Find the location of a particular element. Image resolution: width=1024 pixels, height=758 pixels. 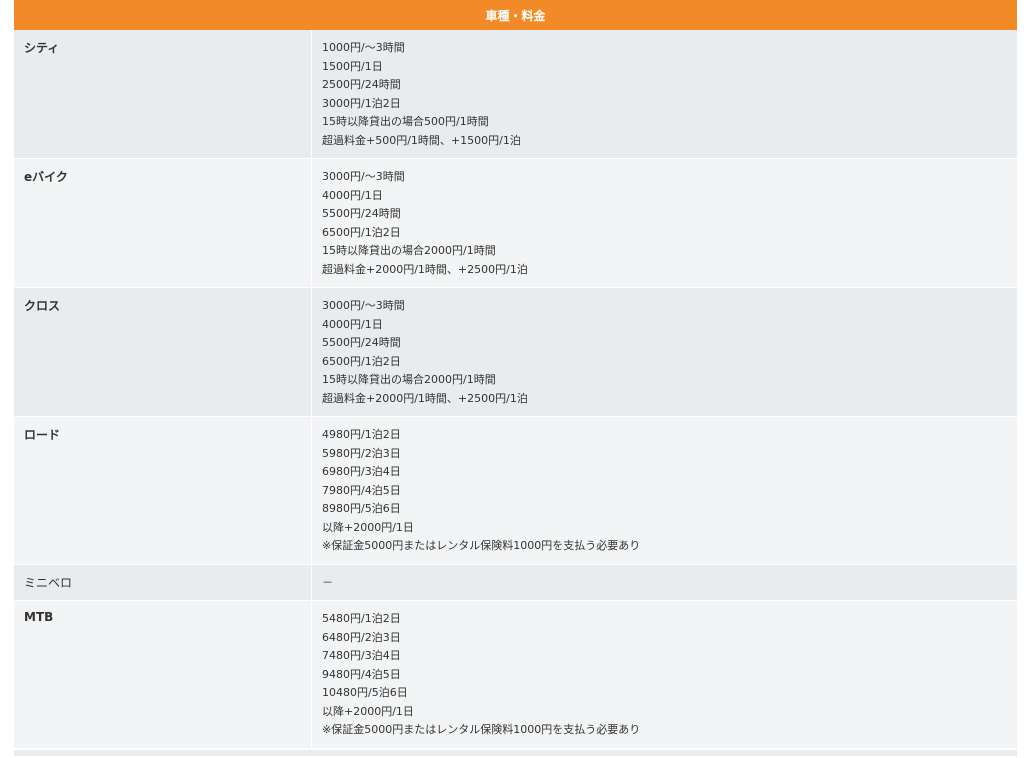

vehicle-type: eバイク is located at coordinates (163, 223).